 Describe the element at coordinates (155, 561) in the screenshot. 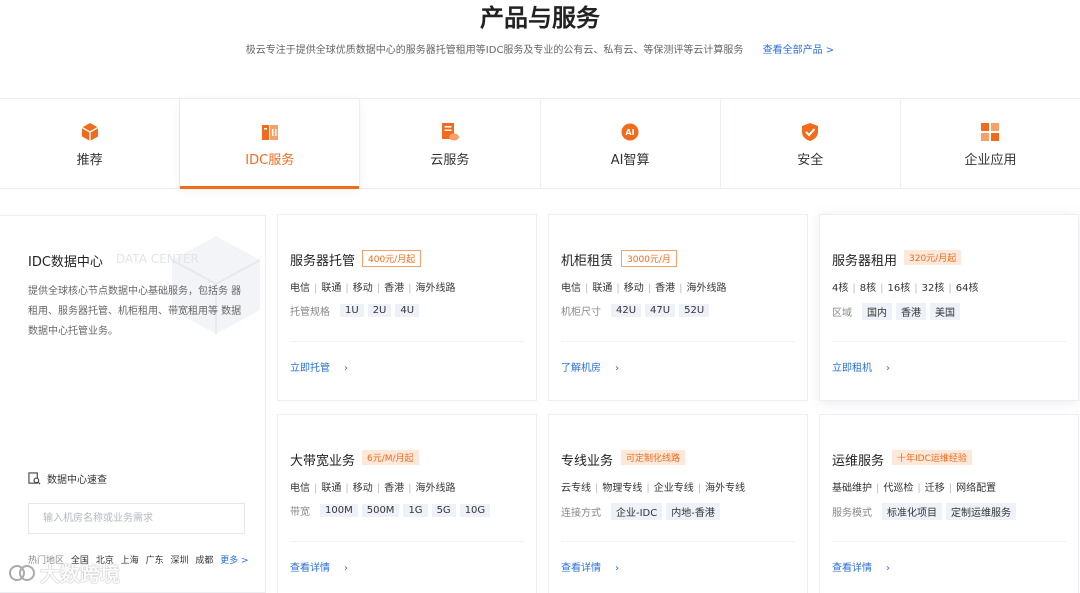

I see `region-link: 广东` at that location.